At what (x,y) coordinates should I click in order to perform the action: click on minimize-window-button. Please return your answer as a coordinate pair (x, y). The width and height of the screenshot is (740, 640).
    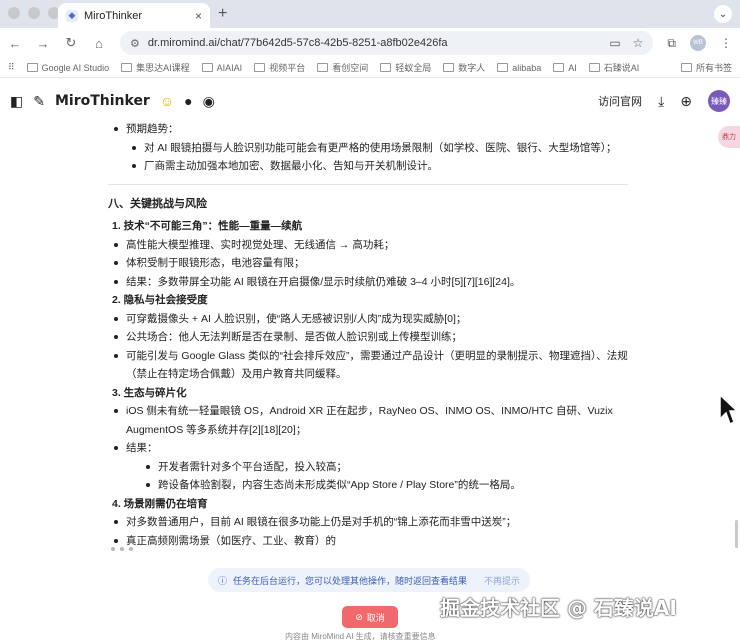
    Looking at the image, I should click on (34, 13).